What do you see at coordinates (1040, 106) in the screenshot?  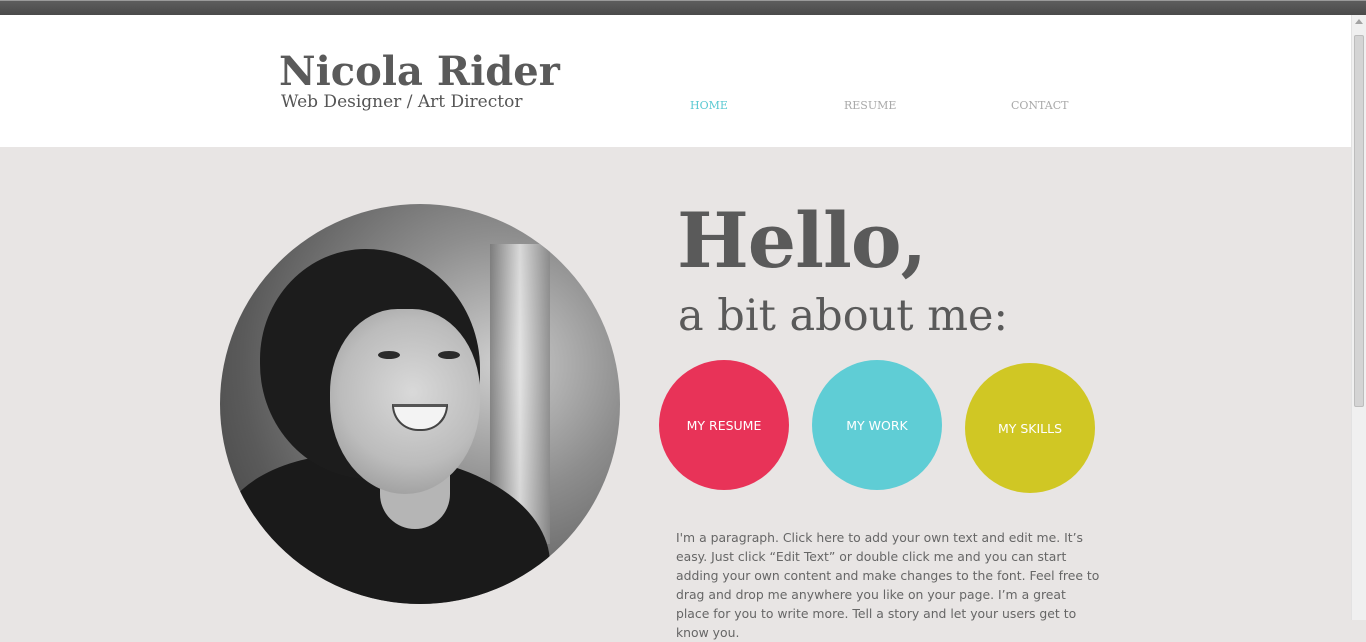 I see `nav-contact-link: CONTACT` at bounding box center [1040, 106].